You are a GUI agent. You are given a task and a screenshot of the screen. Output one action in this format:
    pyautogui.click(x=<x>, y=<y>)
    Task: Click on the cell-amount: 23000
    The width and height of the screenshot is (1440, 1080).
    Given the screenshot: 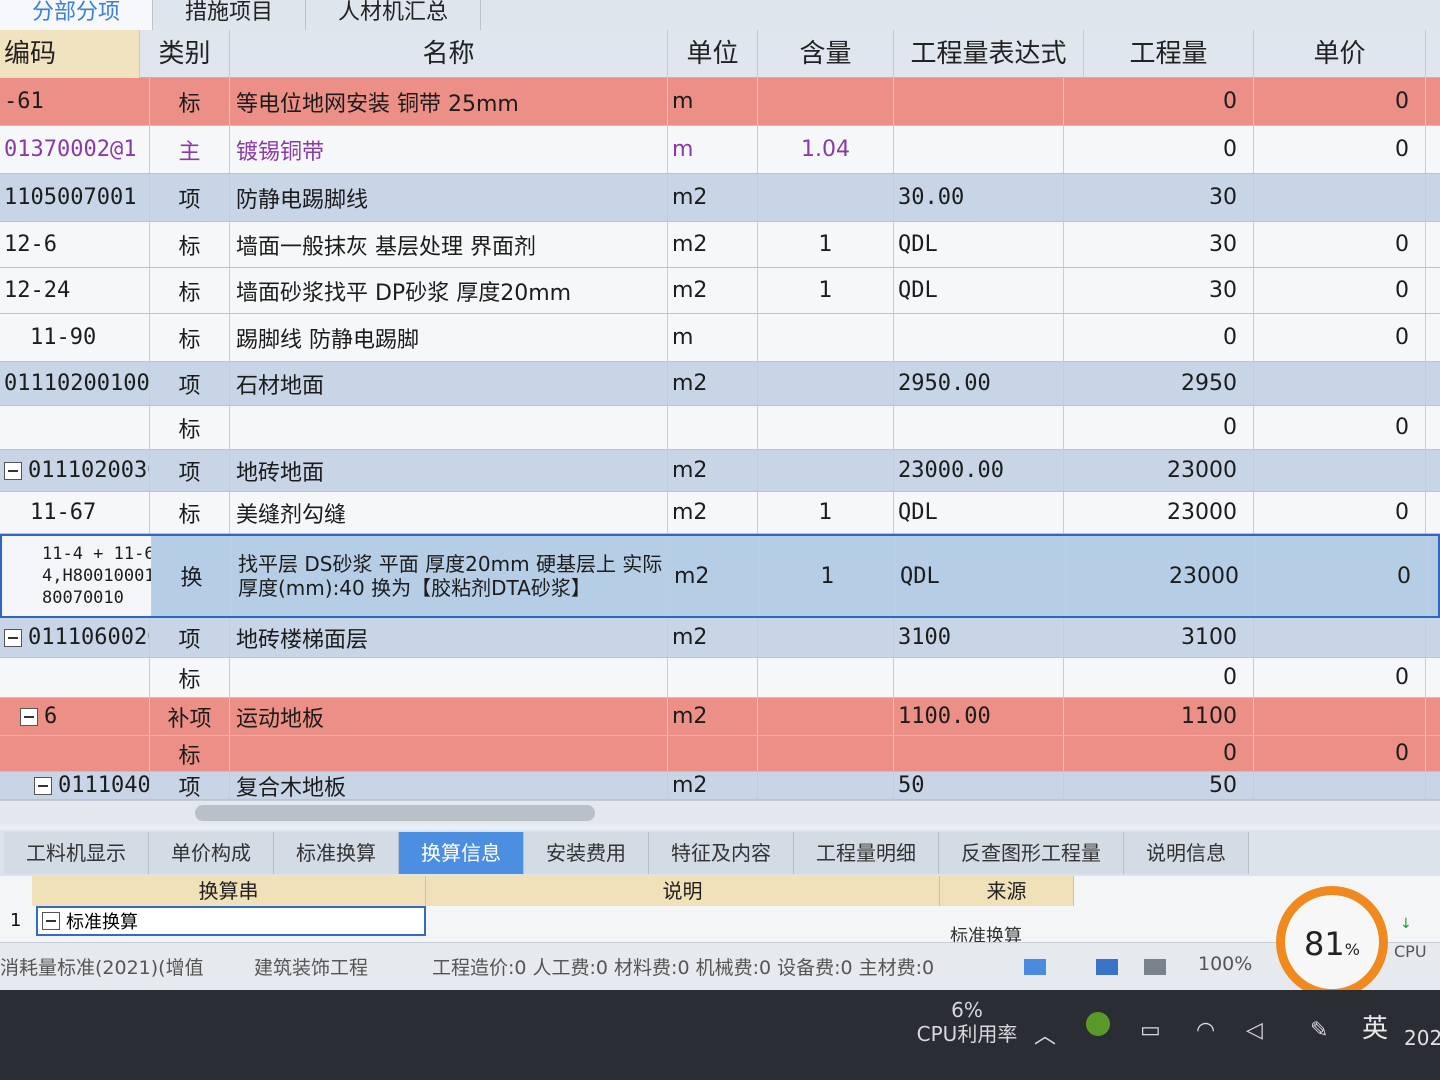 What is the action you would take?
    pyautogui.click(x=1159, y=512)
    